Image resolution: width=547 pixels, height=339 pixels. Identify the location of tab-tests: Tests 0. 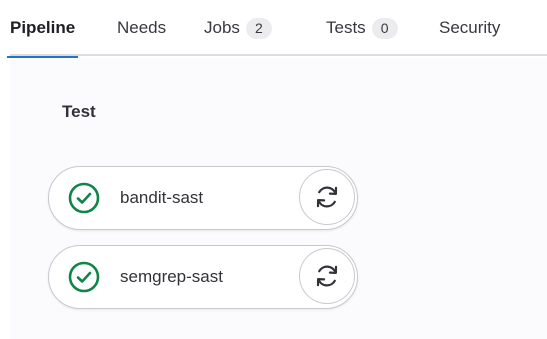
(362, 28).